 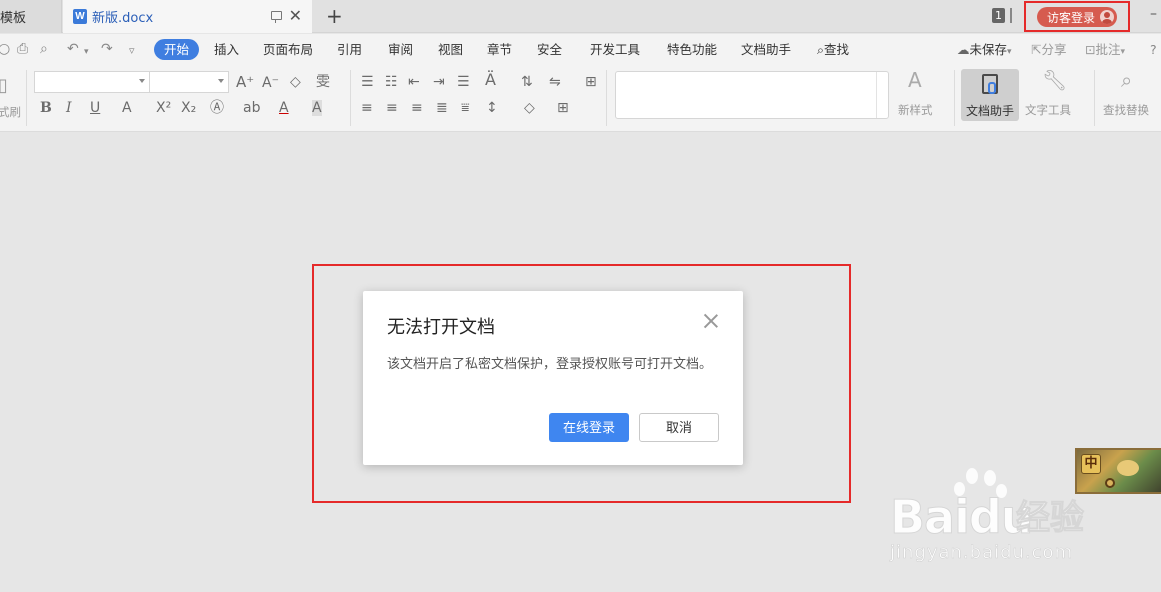 I want to click on new-style-label: 新样式, so click(x=915, y=110).